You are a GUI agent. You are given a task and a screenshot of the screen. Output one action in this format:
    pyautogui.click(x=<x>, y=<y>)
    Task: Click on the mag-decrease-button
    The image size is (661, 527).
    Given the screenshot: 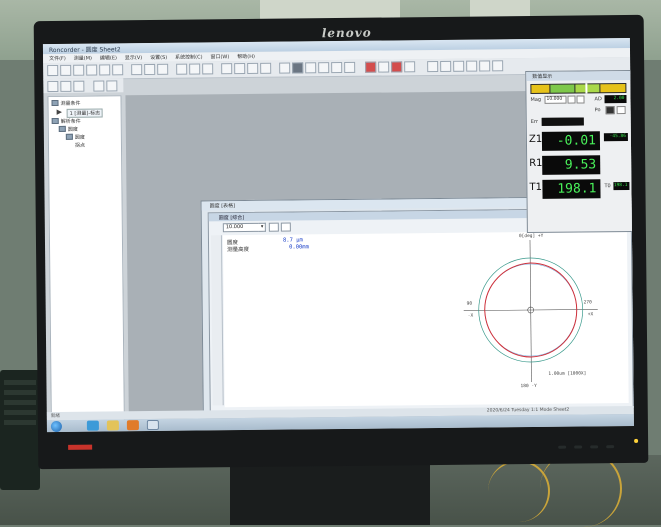 What is the action you would take?
    pyautogui.click(x=571, y=99)
    